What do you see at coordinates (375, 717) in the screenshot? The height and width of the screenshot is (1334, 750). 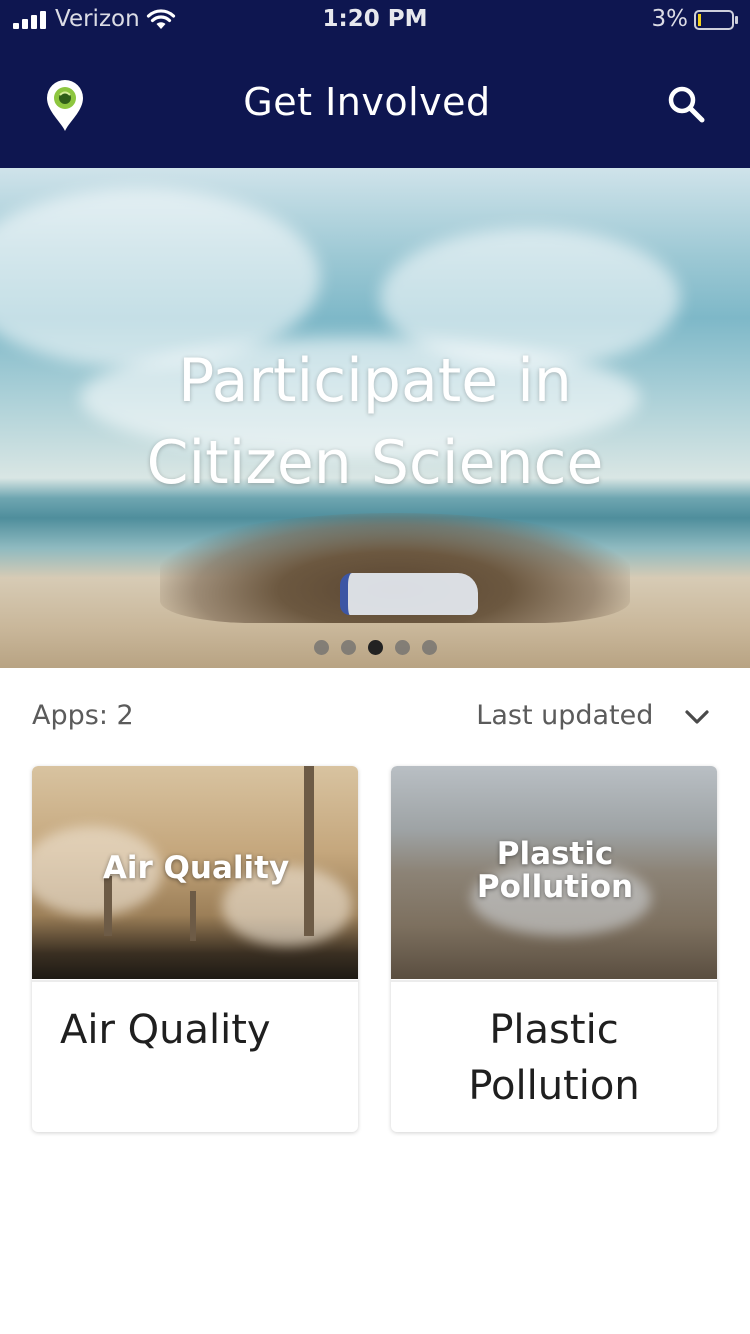 I see `list-toolbar: Apps: 2 Last updated` at bounding box center [375, 717].